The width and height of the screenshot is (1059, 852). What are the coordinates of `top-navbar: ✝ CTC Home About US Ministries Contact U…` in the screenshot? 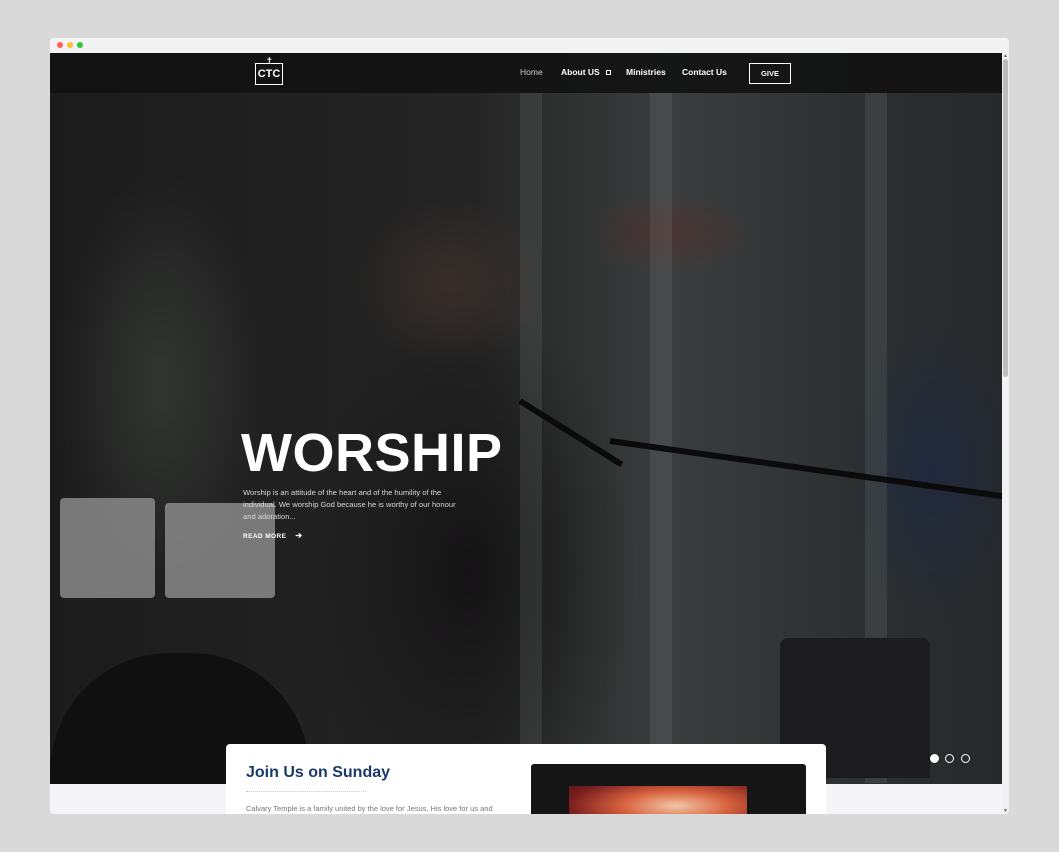 It's located at (526, 73).